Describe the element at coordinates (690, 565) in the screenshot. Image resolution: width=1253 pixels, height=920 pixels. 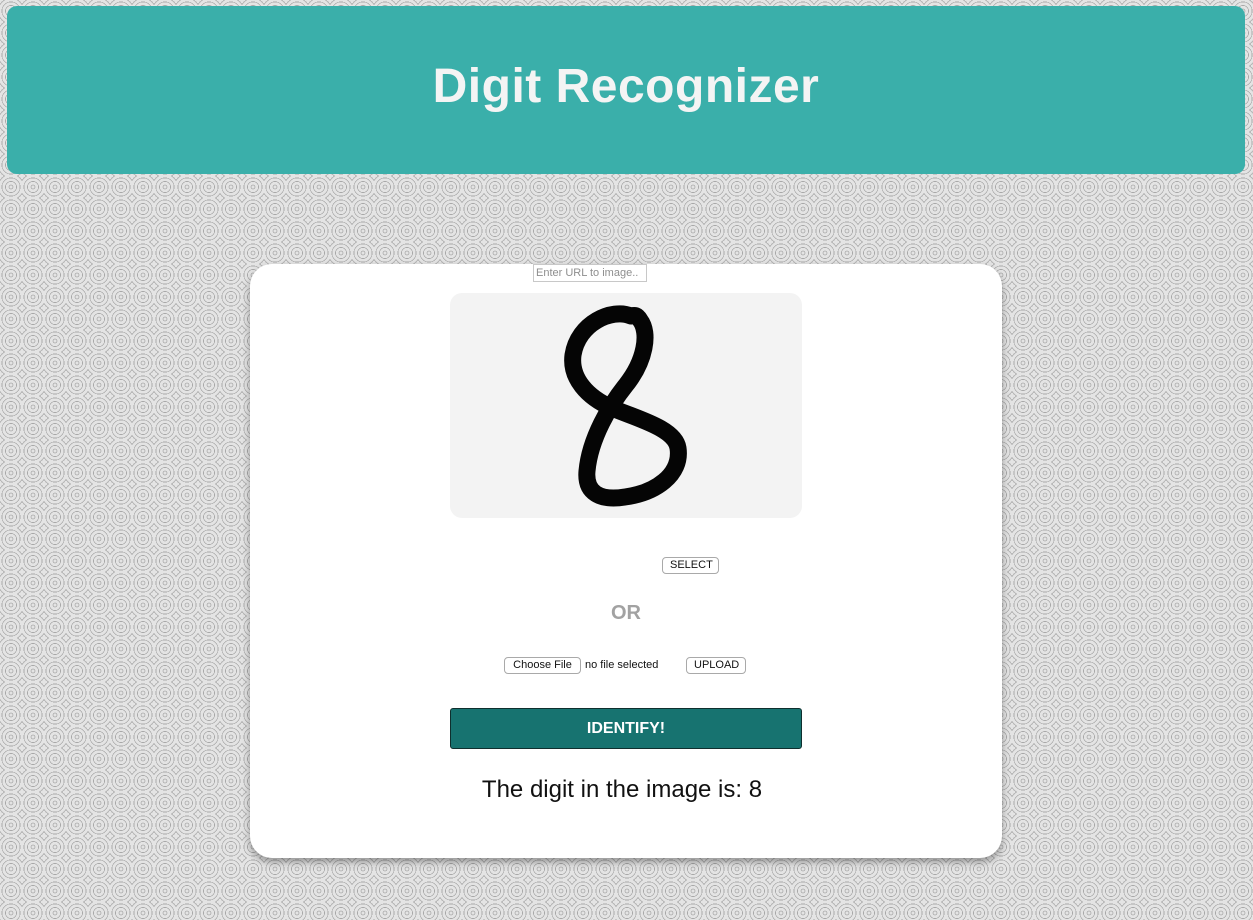
I see `select-button: SELECT` at that location.